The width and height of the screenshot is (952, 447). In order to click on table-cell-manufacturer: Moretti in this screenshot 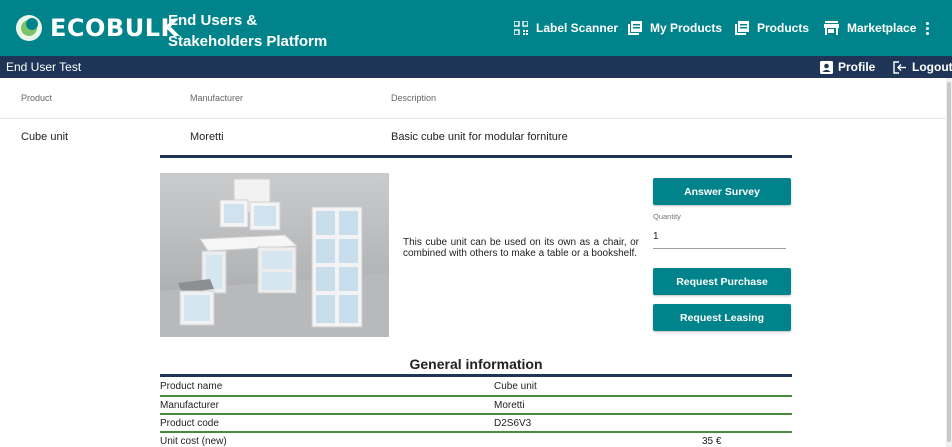, I will do `click(207, 137)`.